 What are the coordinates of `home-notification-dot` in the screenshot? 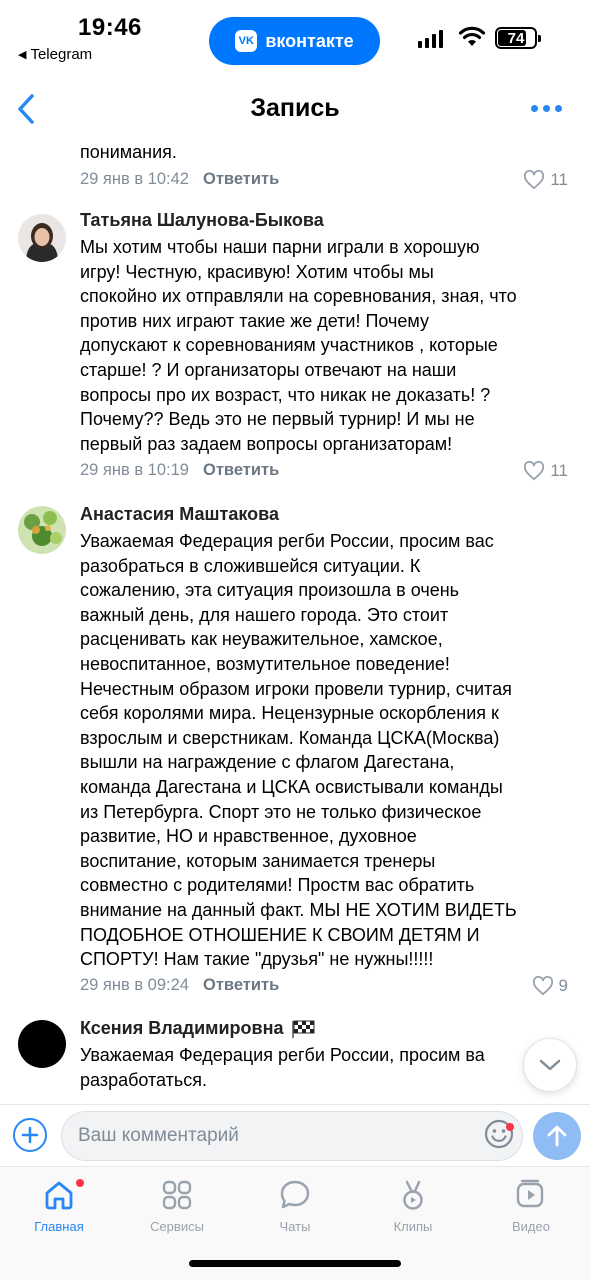 It's located at (80, 1183).